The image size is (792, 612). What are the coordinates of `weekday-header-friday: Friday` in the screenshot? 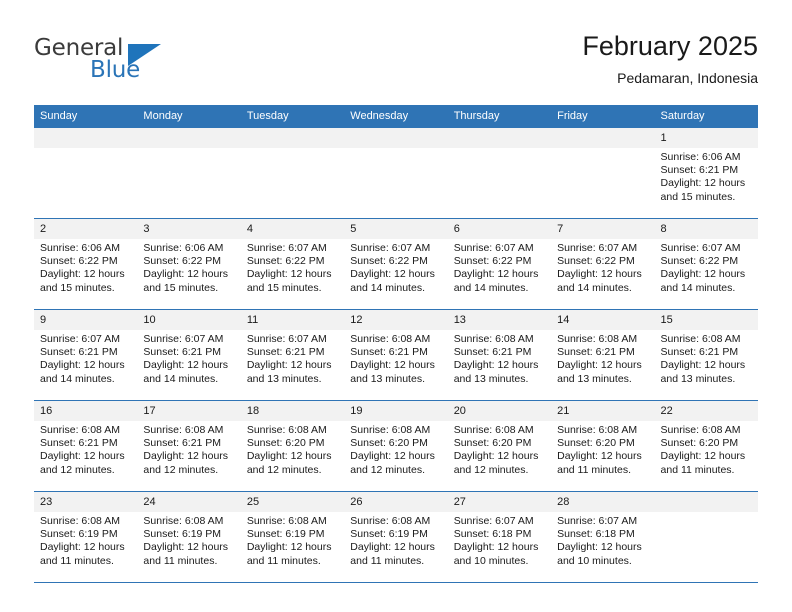 It's located at (603, 116).